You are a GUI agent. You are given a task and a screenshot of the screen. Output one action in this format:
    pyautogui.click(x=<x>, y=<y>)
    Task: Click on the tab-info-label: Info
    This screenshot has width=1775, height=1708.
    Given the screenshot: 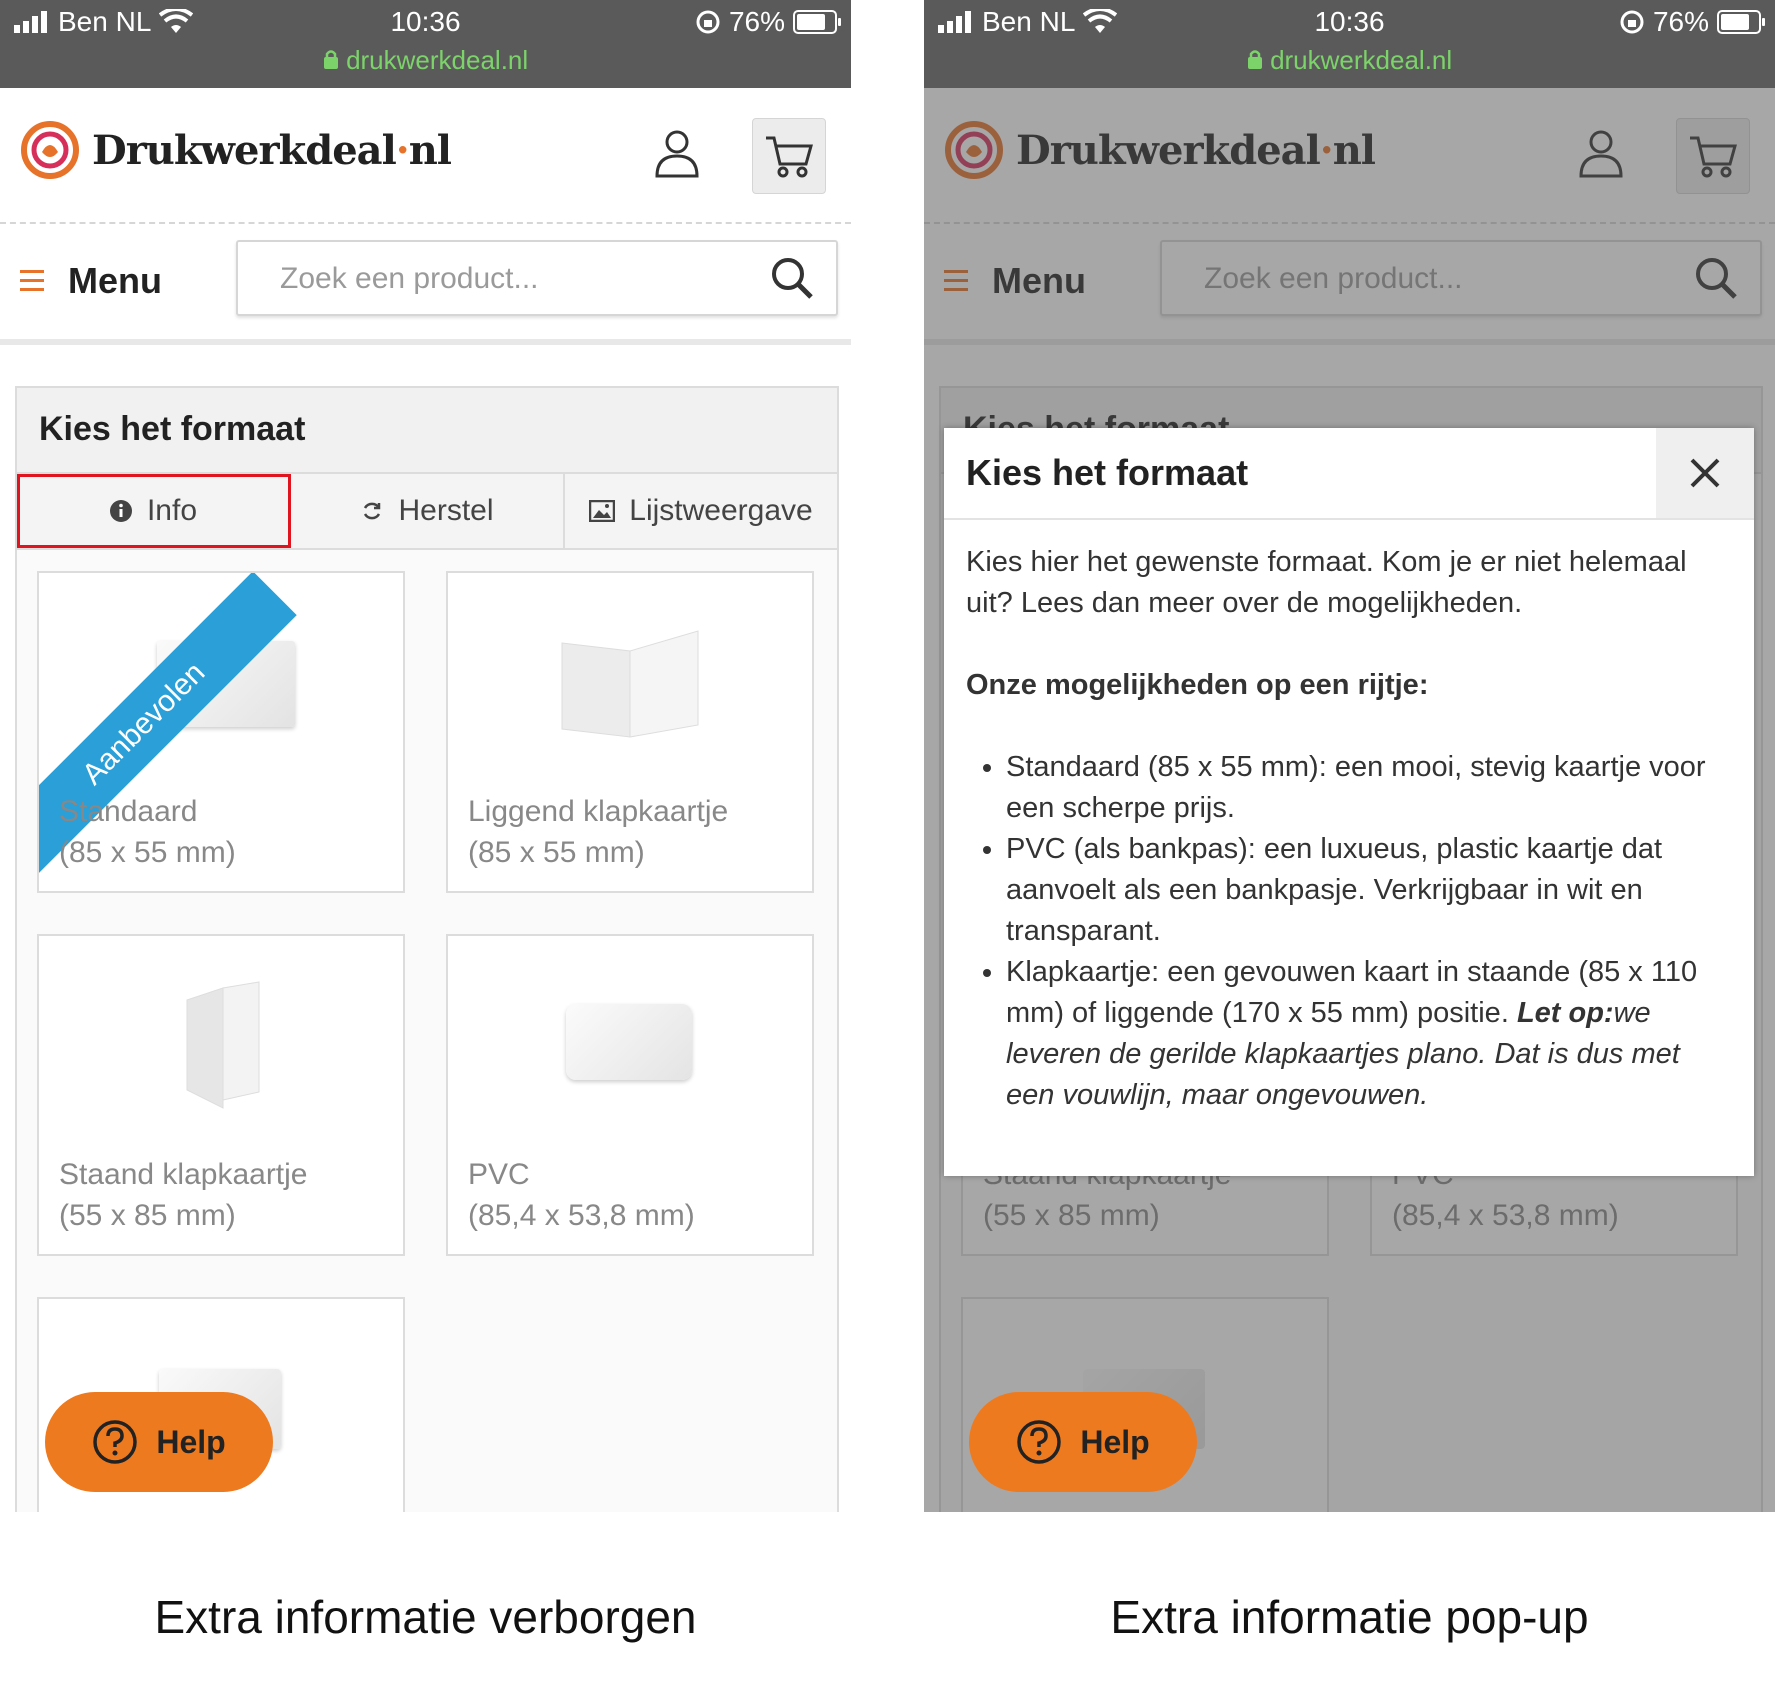 What is the action you would take?
    pyautogui.click(x=172, y=510)
    